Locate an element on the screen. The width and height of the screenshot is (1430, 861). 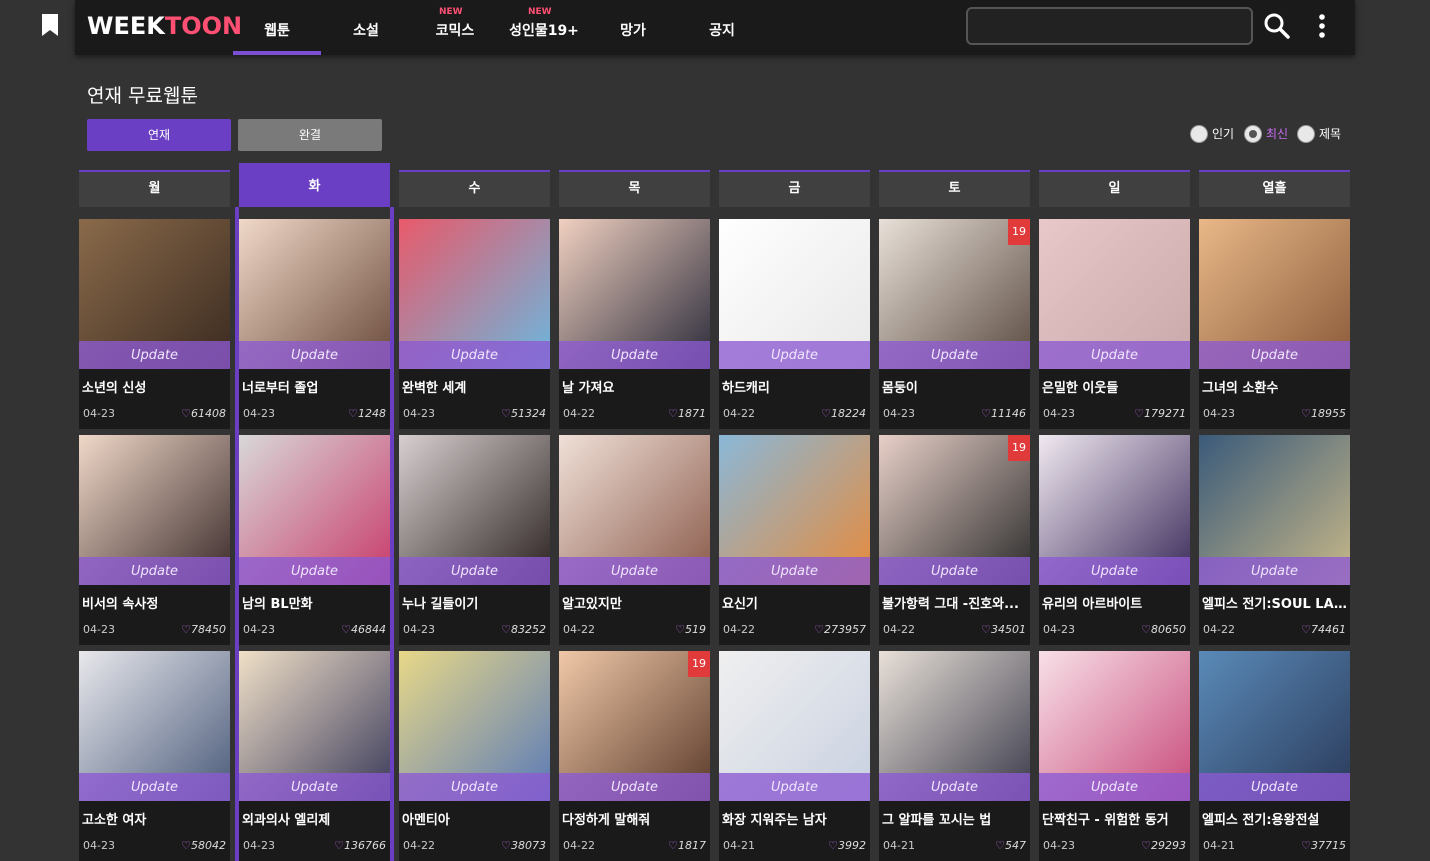
webtoon-card: Update 아멘티아 04-22 ♡38073 is located at coordinates (474, 756).